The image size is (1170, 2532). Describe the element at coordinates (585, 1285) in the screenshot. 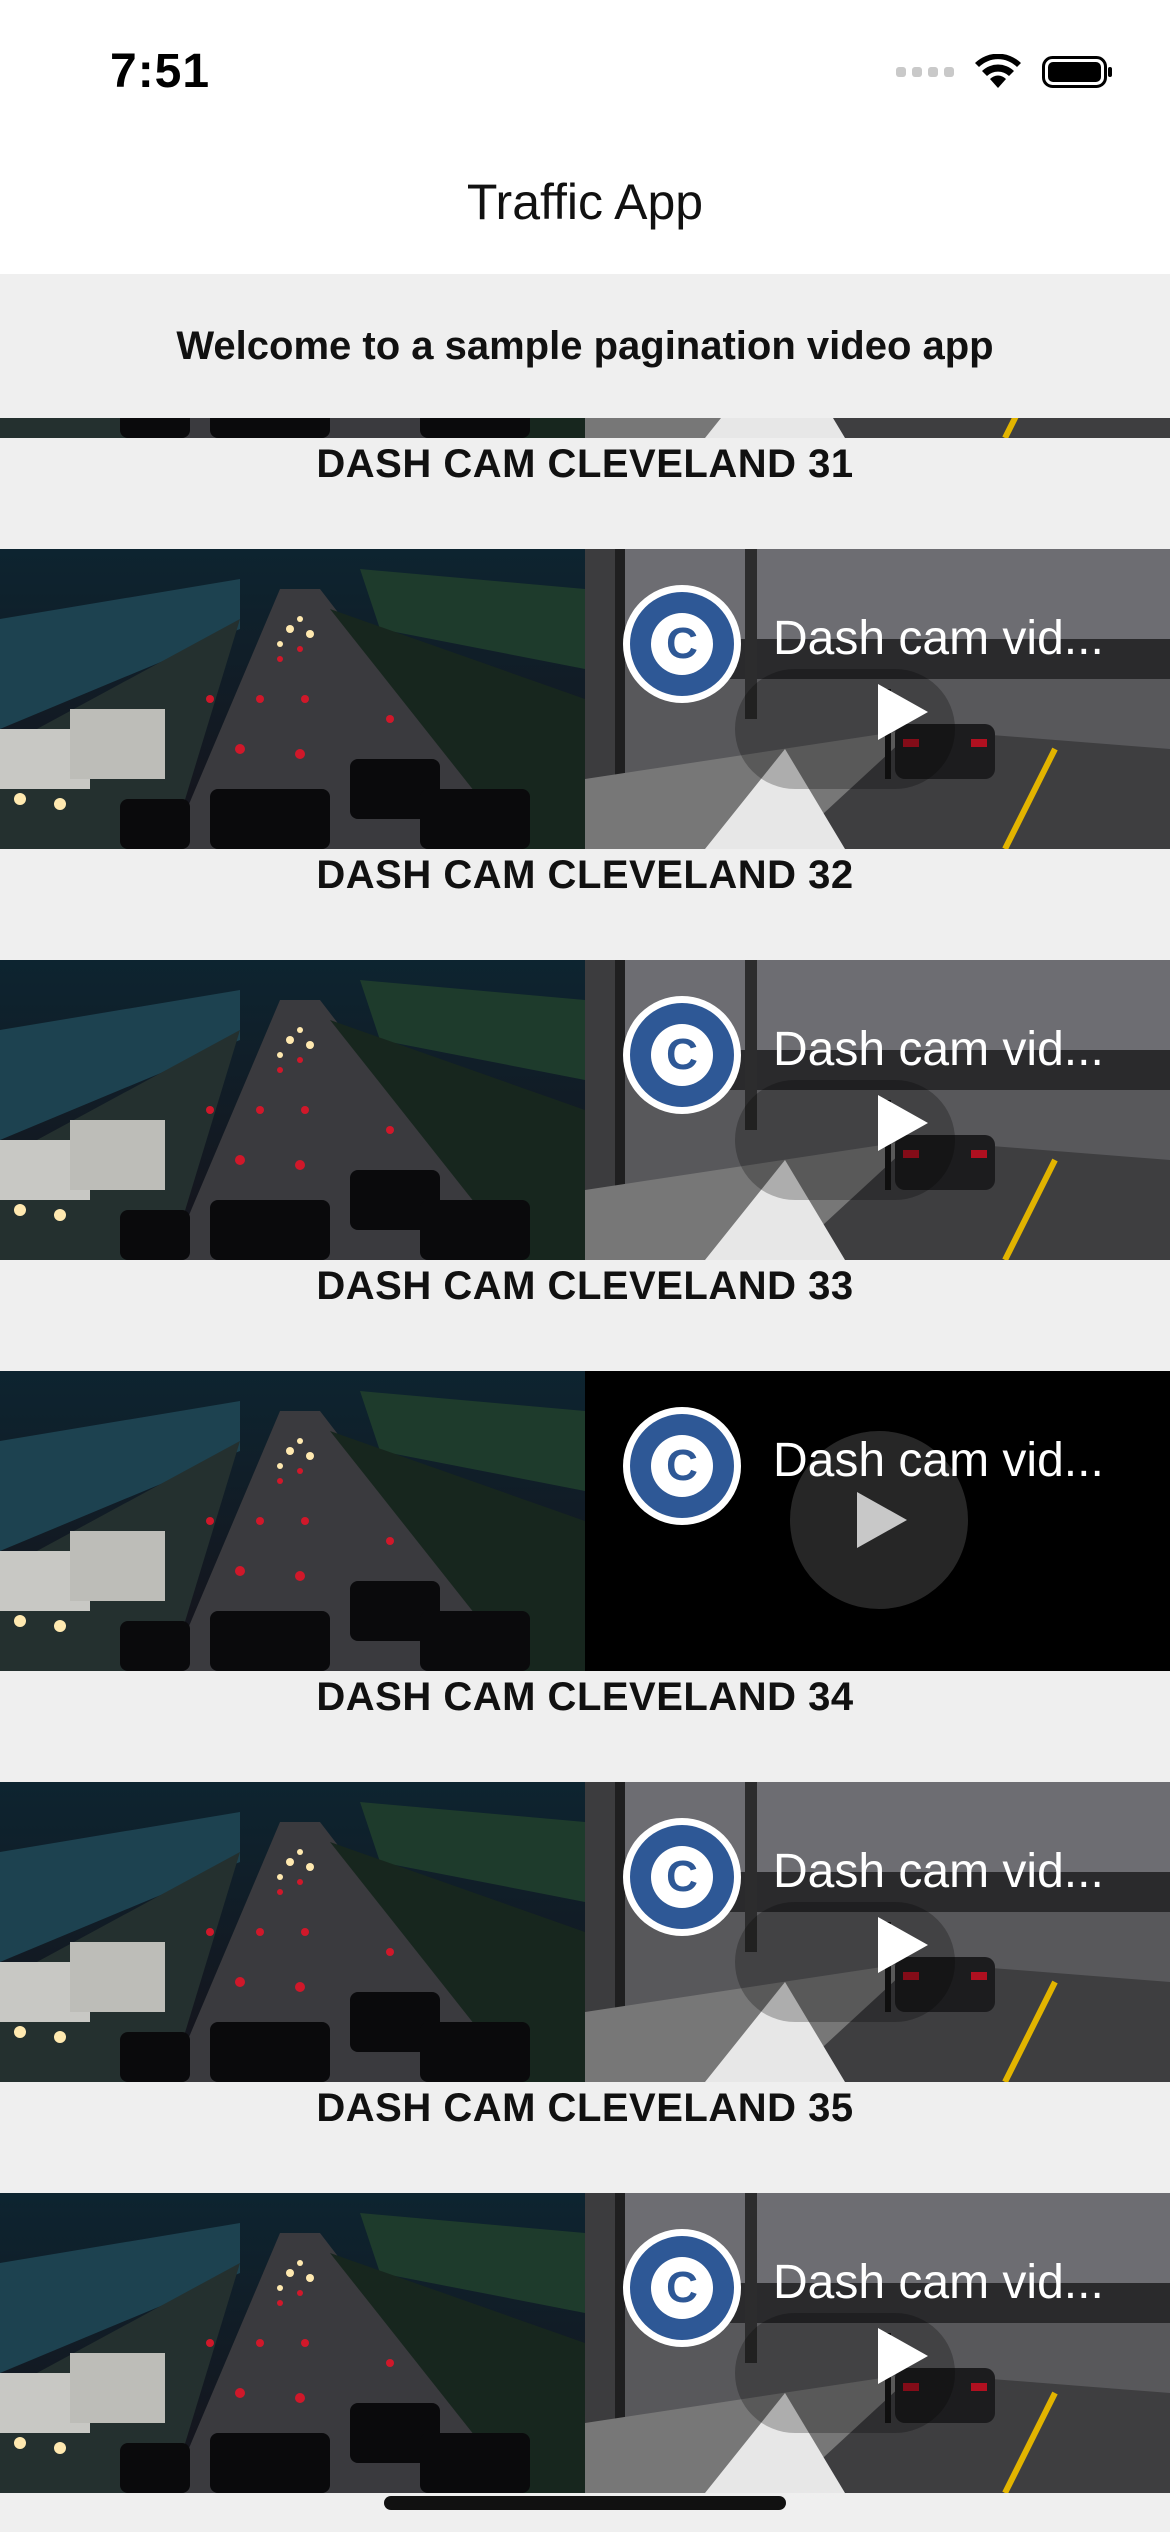

I see `video-caption: DASH CAM CLEVELAND 33` at that location.